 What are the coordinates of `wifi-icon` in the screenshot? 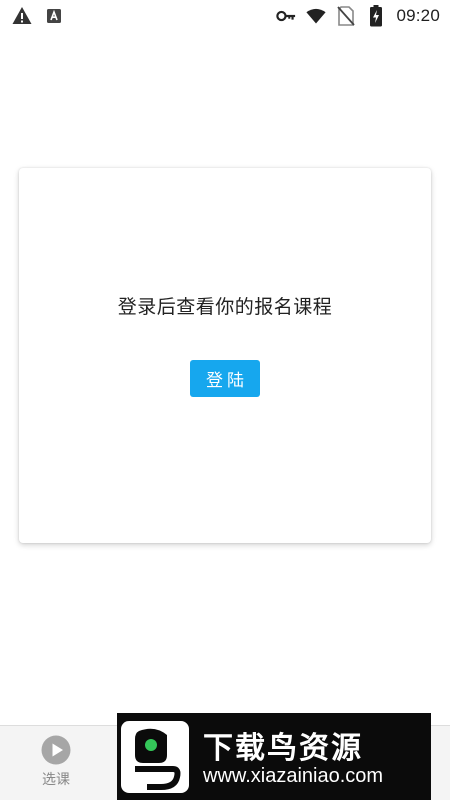 It's located at (316, 16).